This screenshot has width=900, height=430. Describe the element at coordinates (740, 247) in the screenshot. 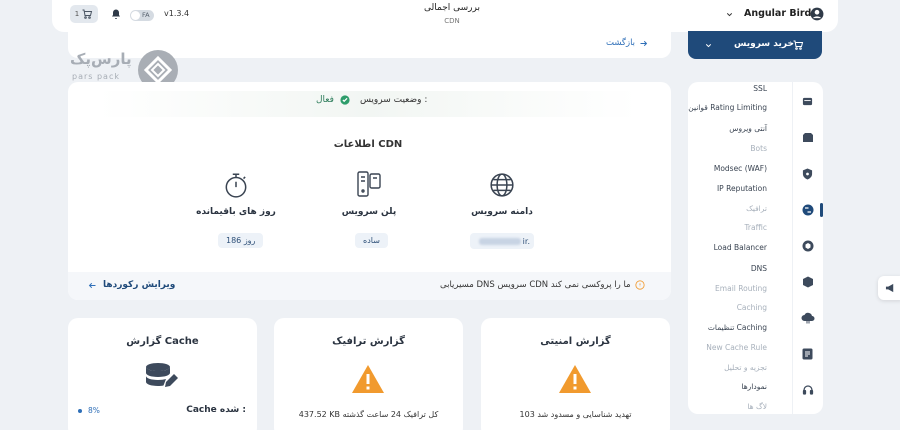

I see `sidebar-item: Load Balancer` at that location.